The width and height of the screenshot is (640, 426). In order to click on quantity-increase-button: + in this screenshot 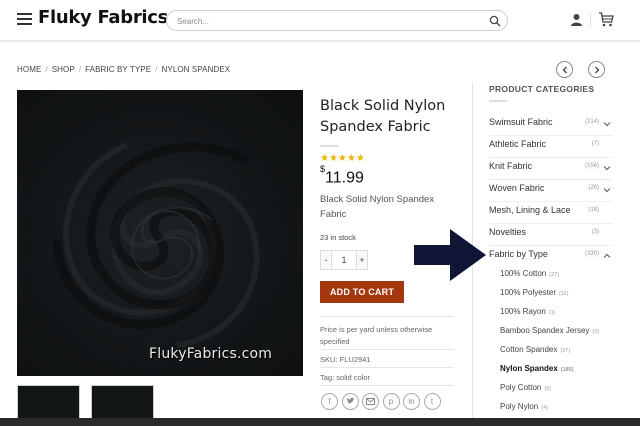, I will do `click(362, 260)`.